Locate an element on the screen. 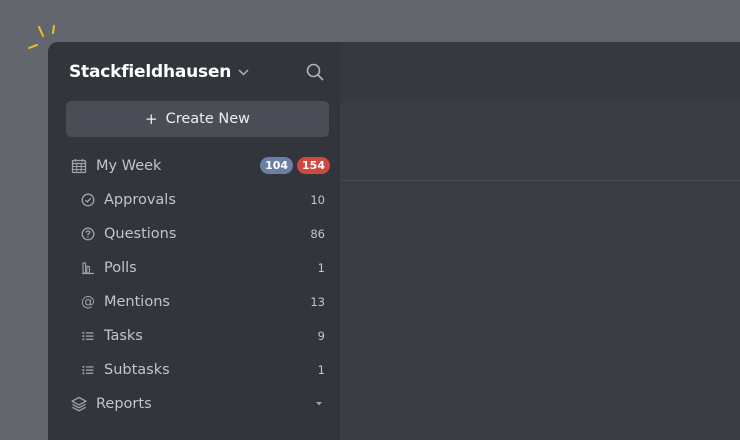 This screenshot has width=740, height=440. item-count: 86 is located at coordinates (317, 234).